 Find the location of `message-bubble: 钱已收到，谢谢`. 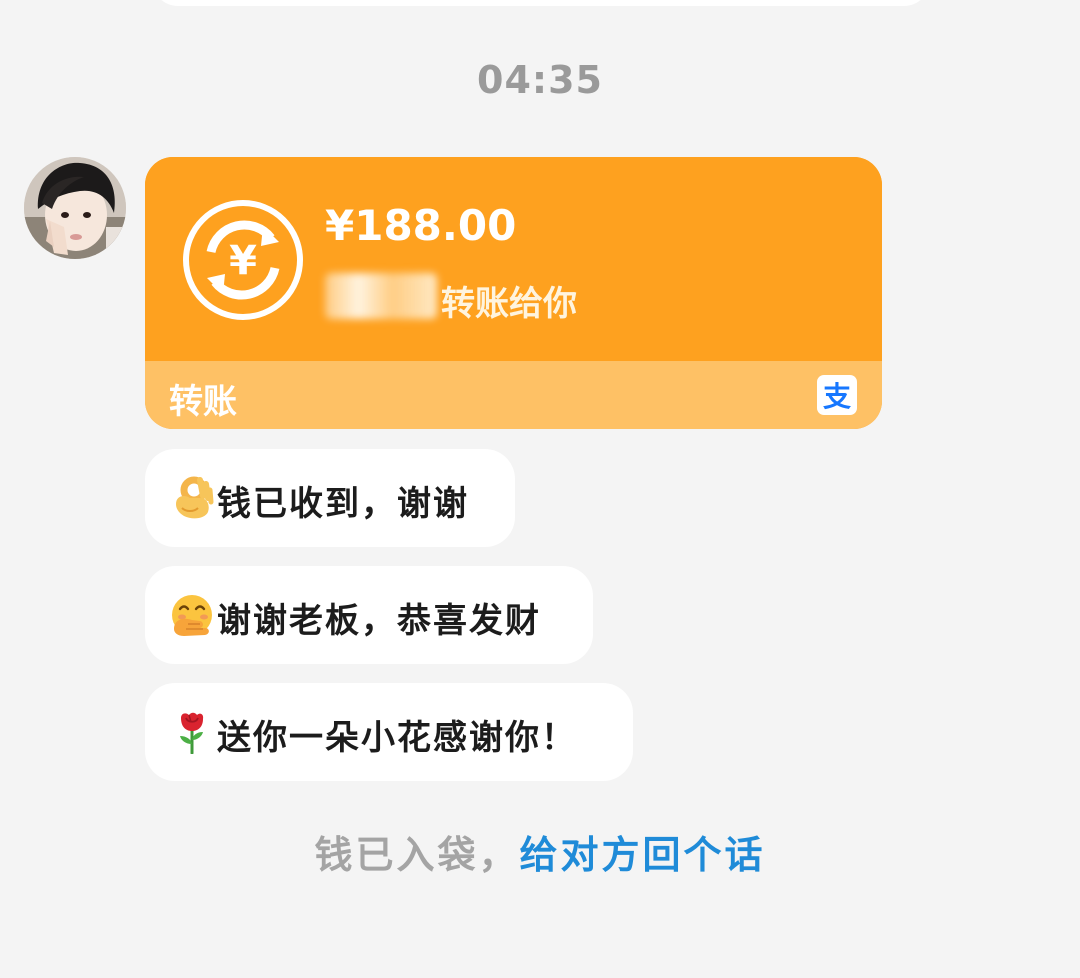

message-bubble: 钱已收到，谢谢 is located at coordinates (330, 498).